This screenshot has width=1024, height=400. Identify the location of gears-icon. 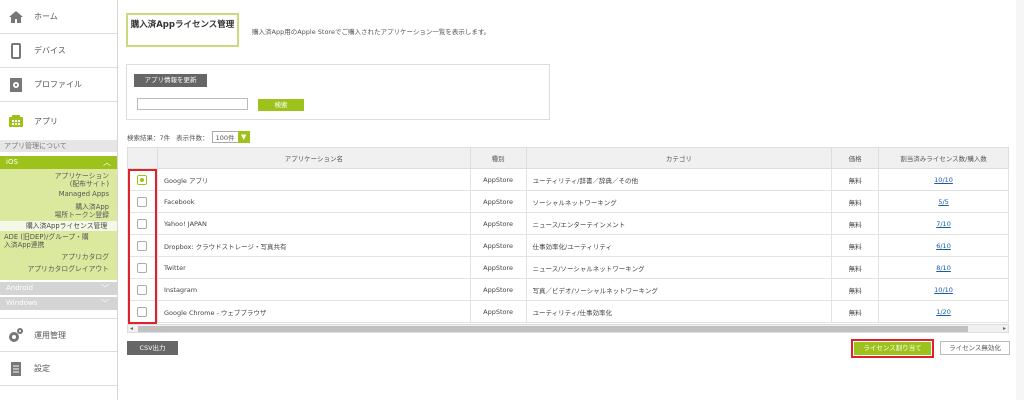
(16, 335).